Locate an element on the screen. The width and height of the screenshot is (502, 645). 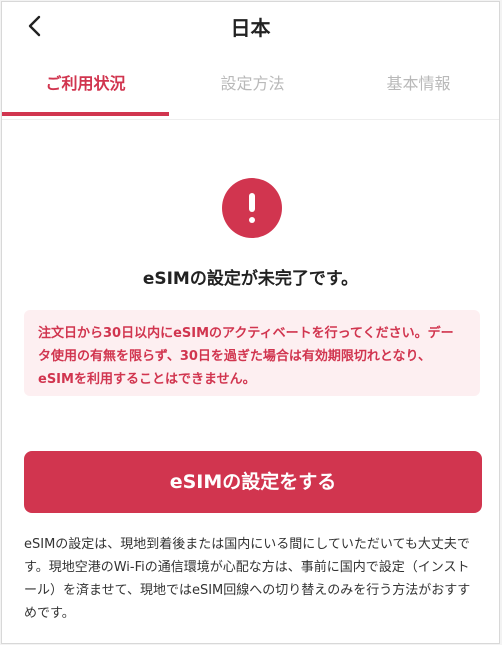
page-title: 日本 is located at coordinates (250, 28).